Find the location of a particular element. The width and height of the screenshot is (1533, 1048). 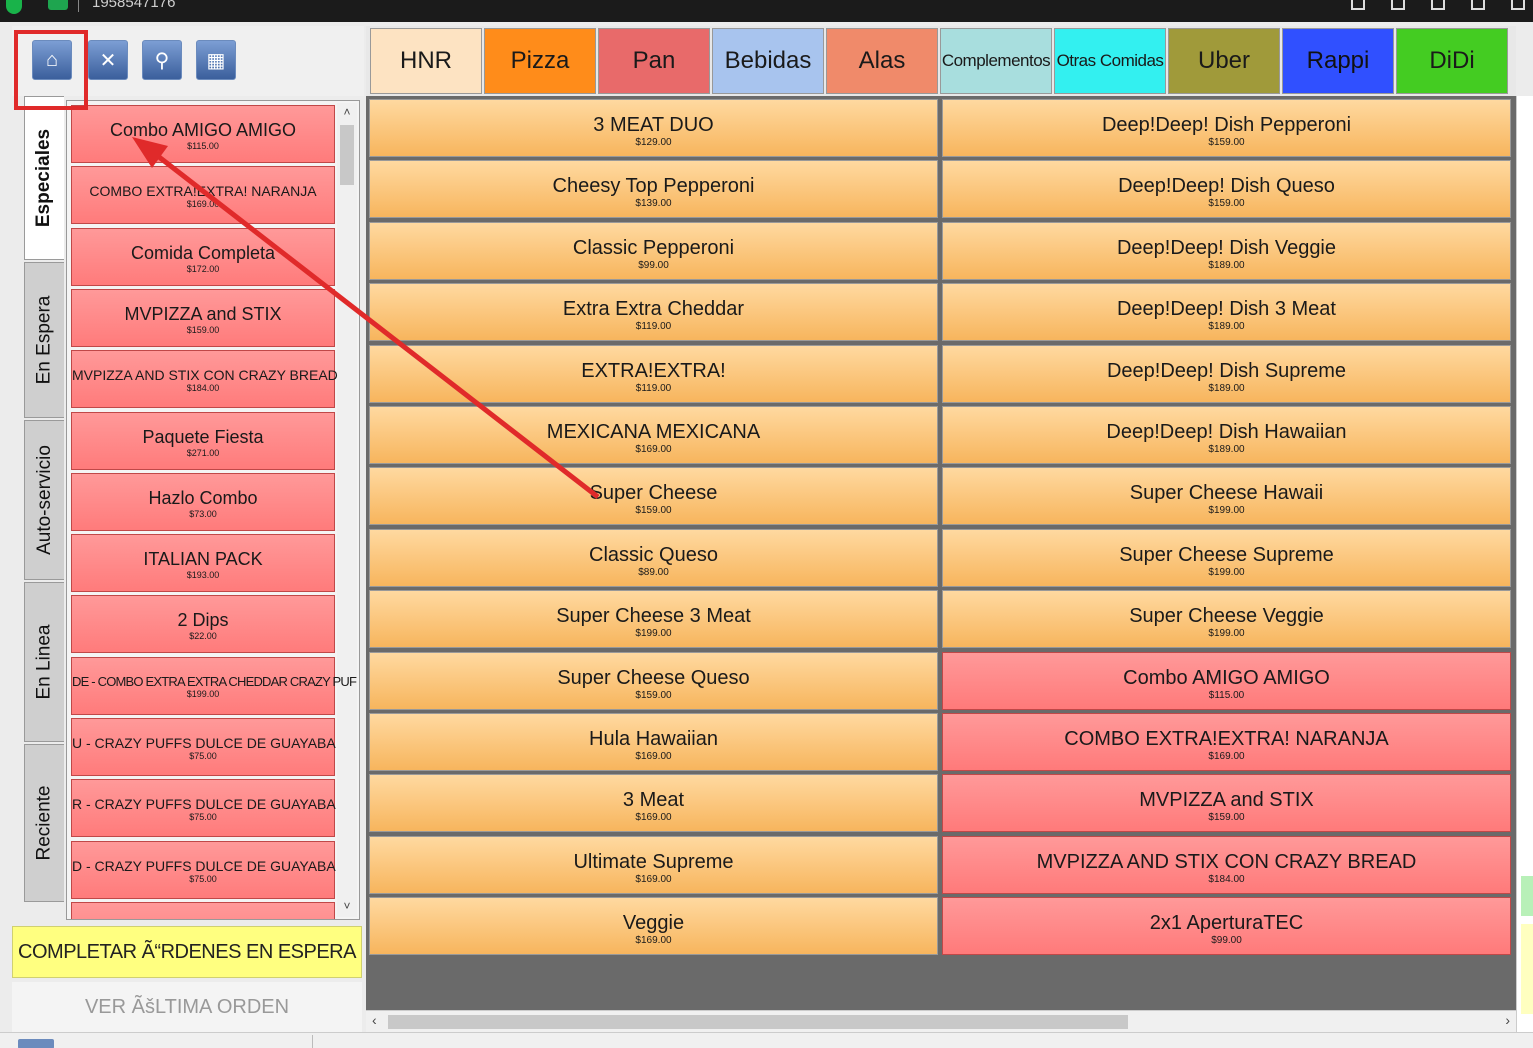

product-button: Classic Queso $89.00 is located at coordinates (653, 557).